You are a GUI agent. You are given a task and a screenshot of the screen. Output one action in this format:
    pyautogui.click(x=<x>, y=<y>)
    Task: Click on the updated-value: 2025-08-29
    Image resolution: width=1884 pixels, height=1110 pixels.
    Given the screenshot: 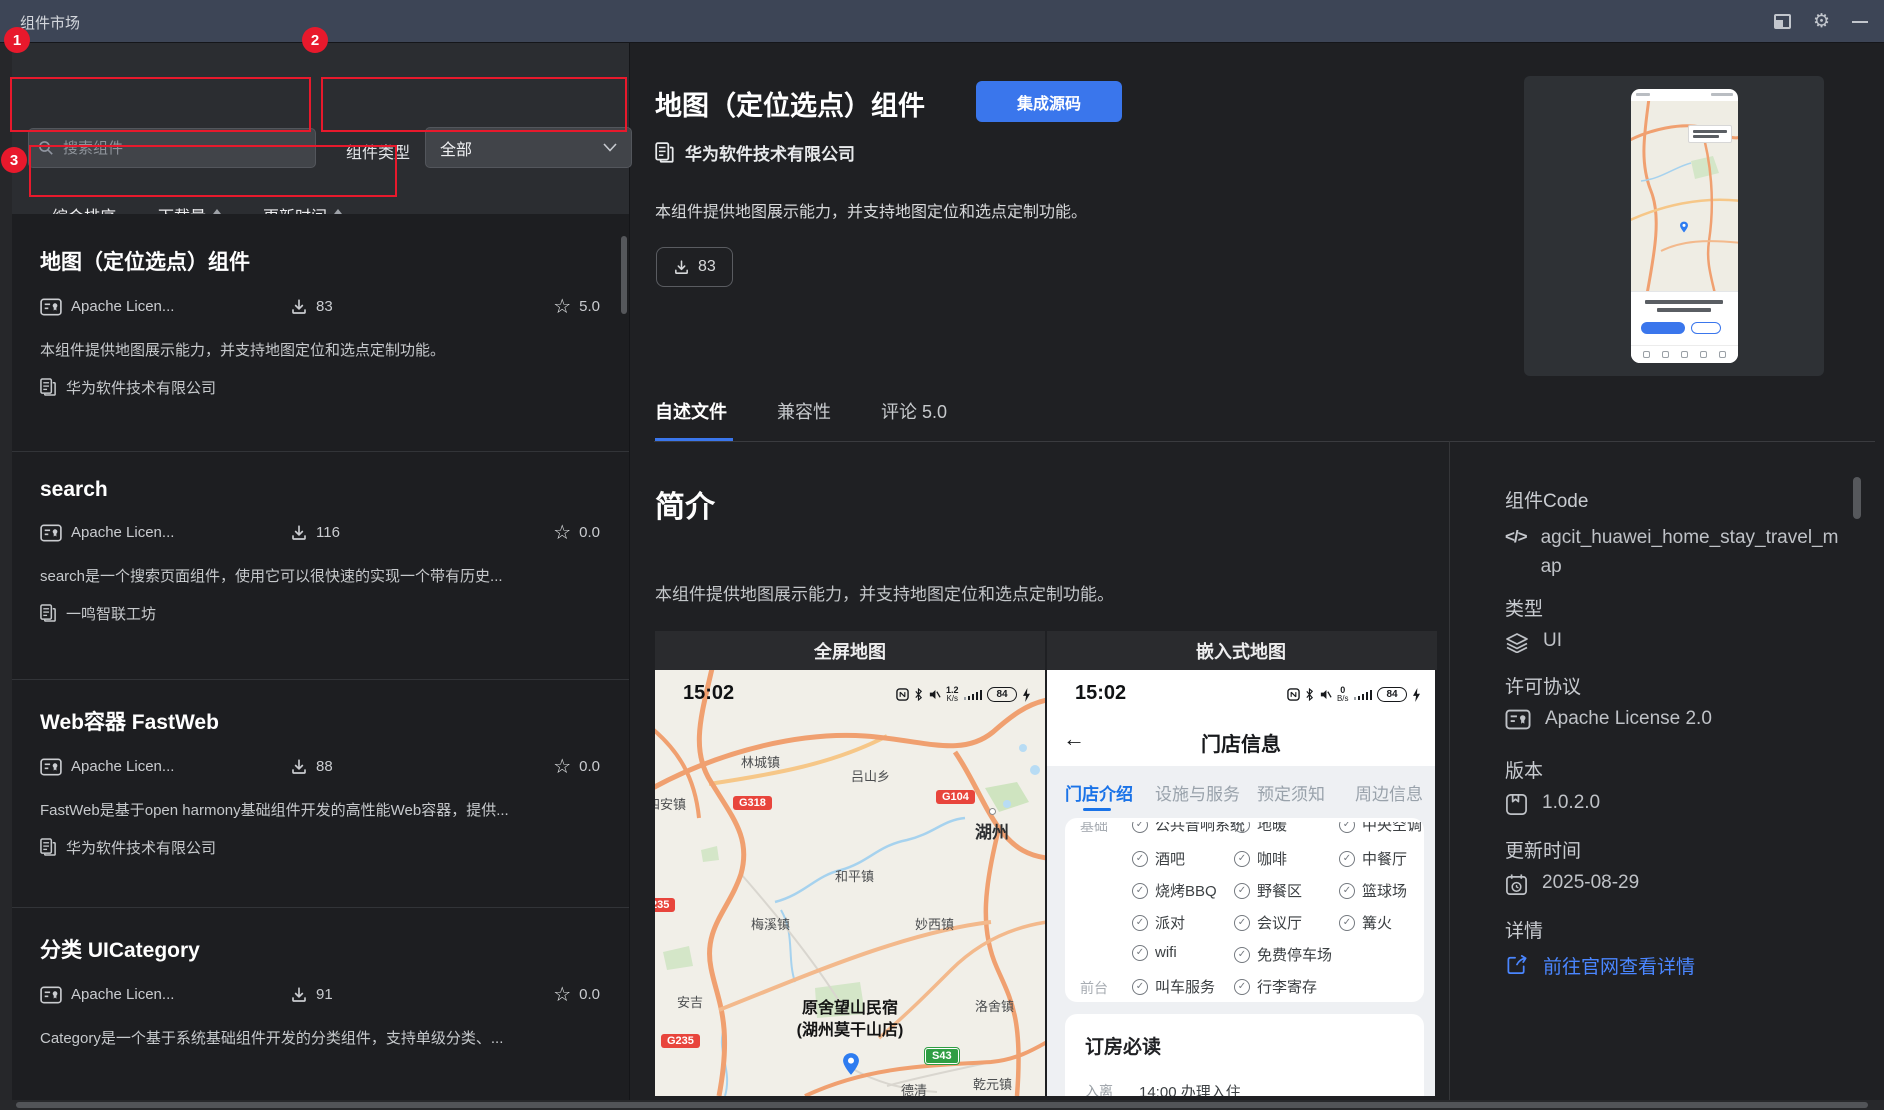 What is the action you would take?
    pyautogui.click(x=1591, y=882)
    